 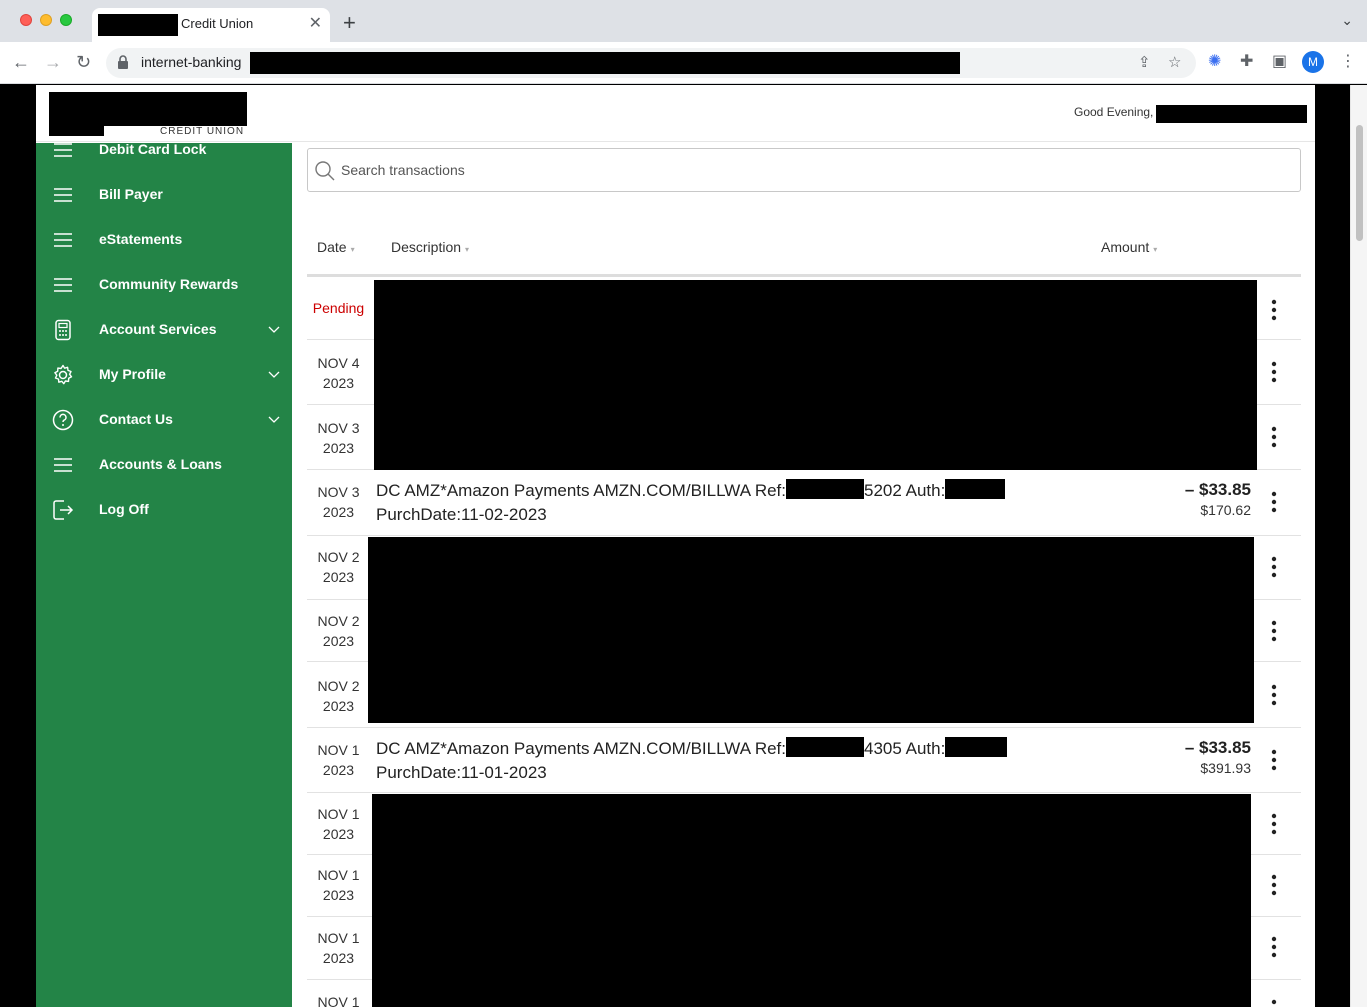 I want to click on minimize-window-button, so click(x=46, y=20).